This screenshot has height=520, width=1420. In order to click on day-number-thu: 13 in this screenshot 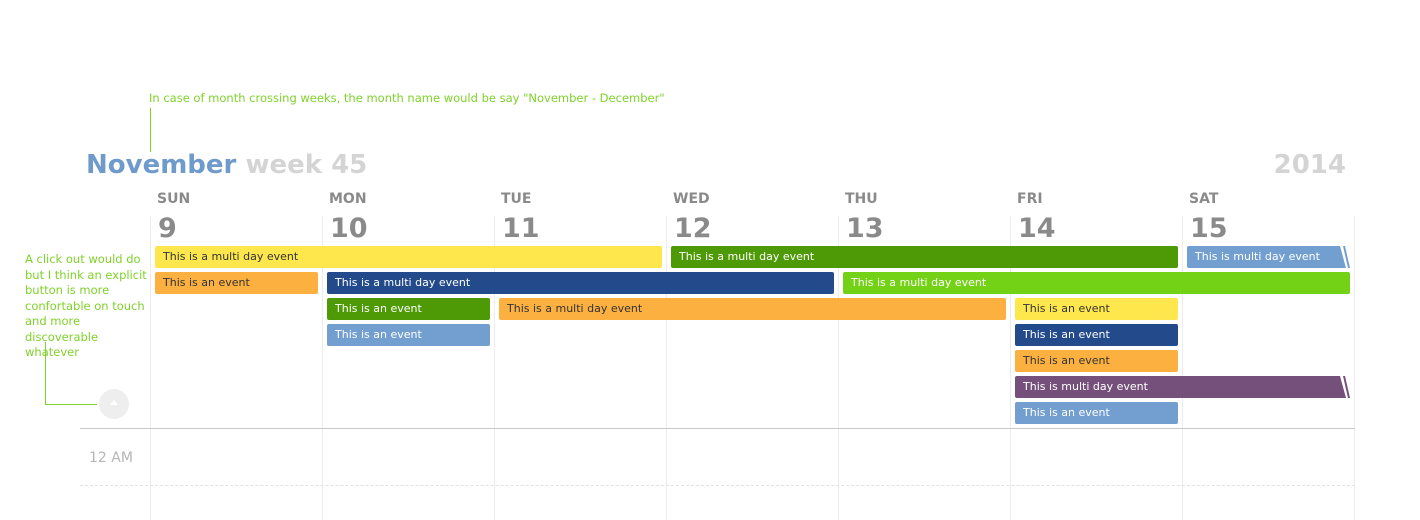, I will do `click(865, 229)`.